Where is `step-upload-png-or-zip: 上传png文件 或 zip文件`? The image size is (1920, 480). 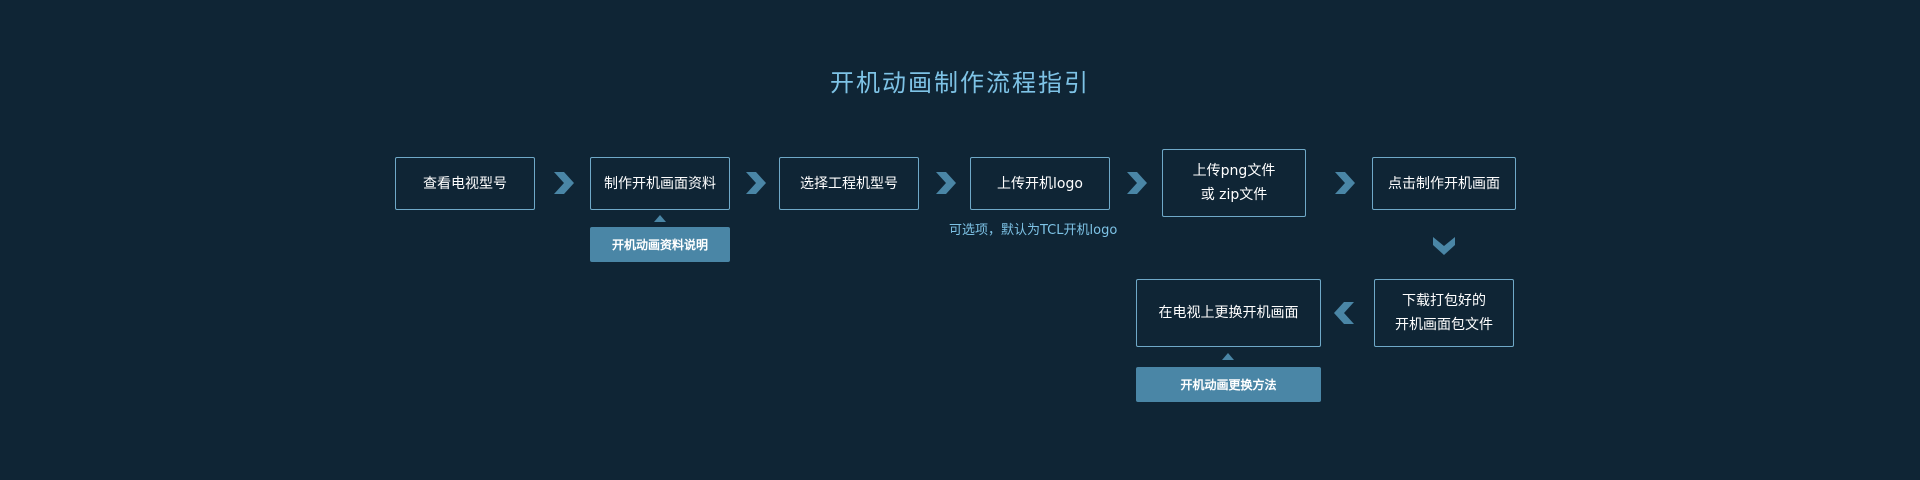
step-upload-png-or-zip: 上传png文件 或 zip文件 is located at coordinates (1234, 183).